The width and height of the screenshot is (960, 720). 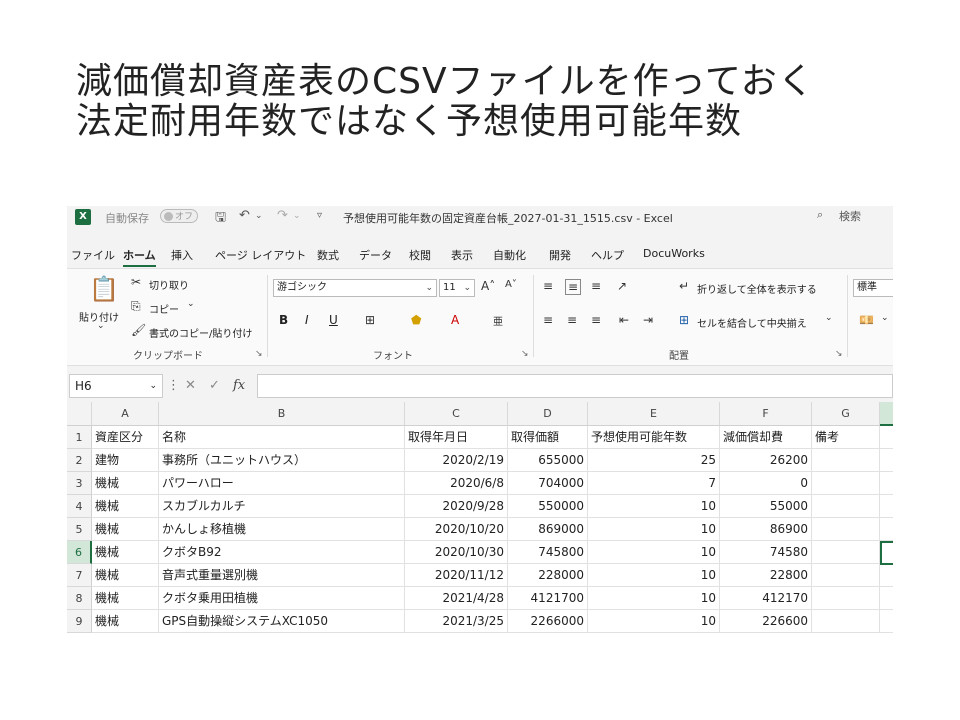 What do you see at coordinates (596, 286) in the screenshot?
I see `align-bottom-icon: ≡` at bounding box center [596, 286].